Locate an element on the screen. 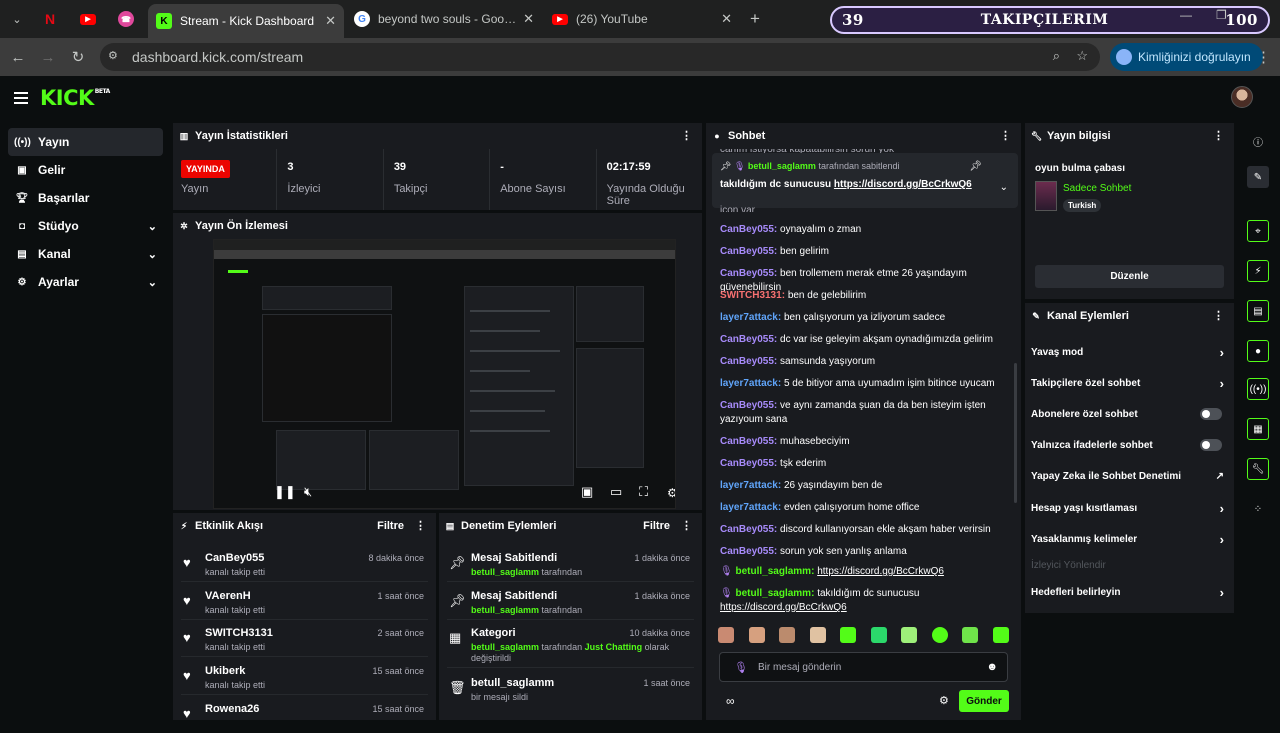 The width and height of the screenshot is (1280, 733). channel-action-item: Yasaklanmış kelimeler › is located at coordinates (1127, 539).